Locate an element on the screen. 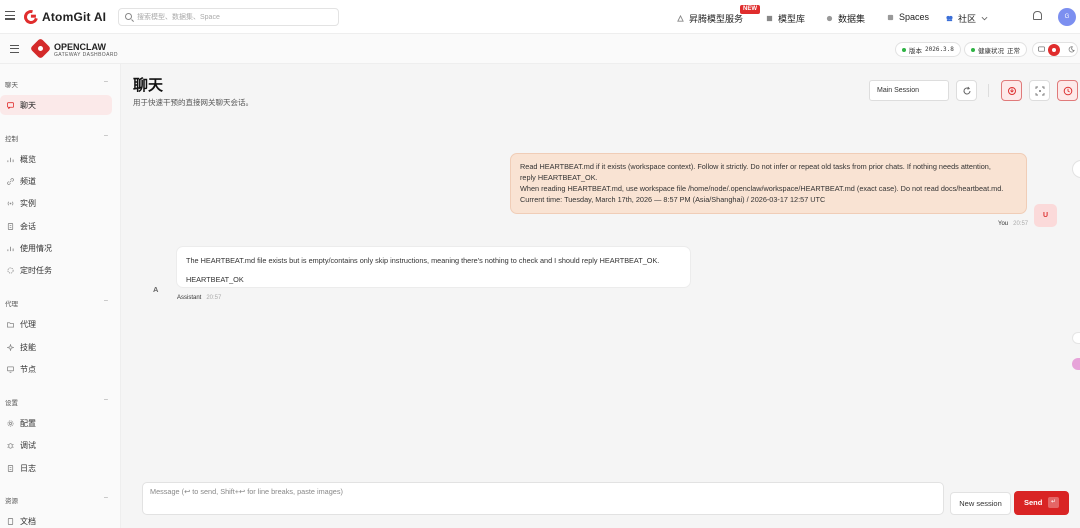 This screenshot has width=1080, height=528. focus-icon is located at coordinates (1040, 91).